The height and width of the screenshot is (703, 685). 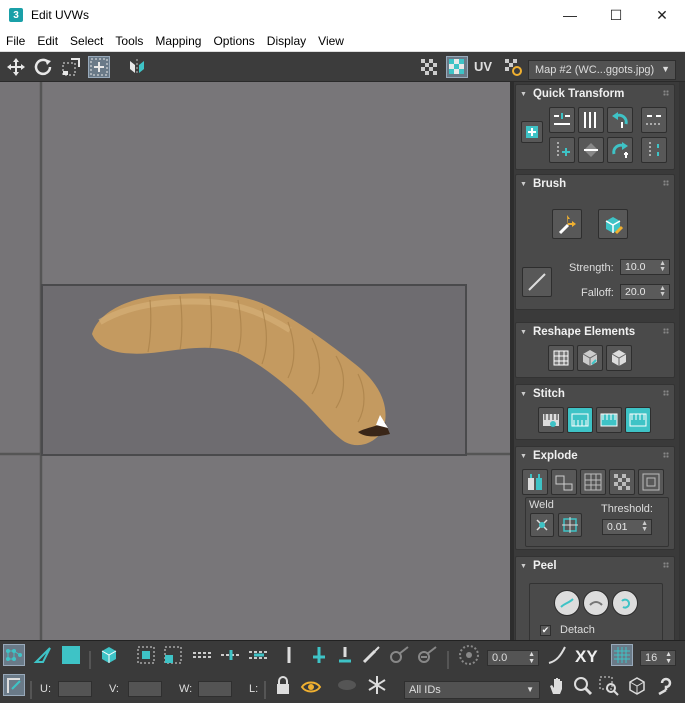 What do you see at coordinates (622, 482) in the screenshot?
I see `flatten-by-material-button` at bounding box center [622, 482].